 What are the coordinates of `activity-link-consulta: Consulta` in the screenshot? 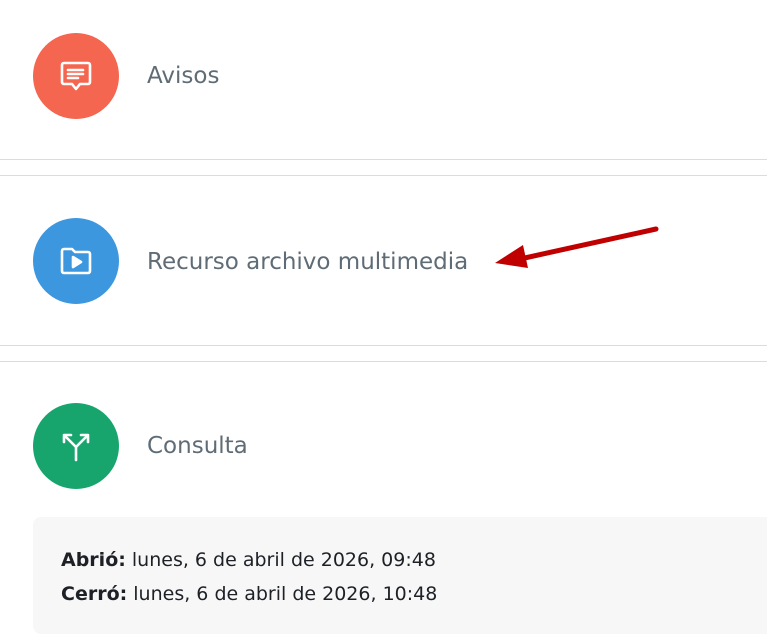 It's located at (197, 446).